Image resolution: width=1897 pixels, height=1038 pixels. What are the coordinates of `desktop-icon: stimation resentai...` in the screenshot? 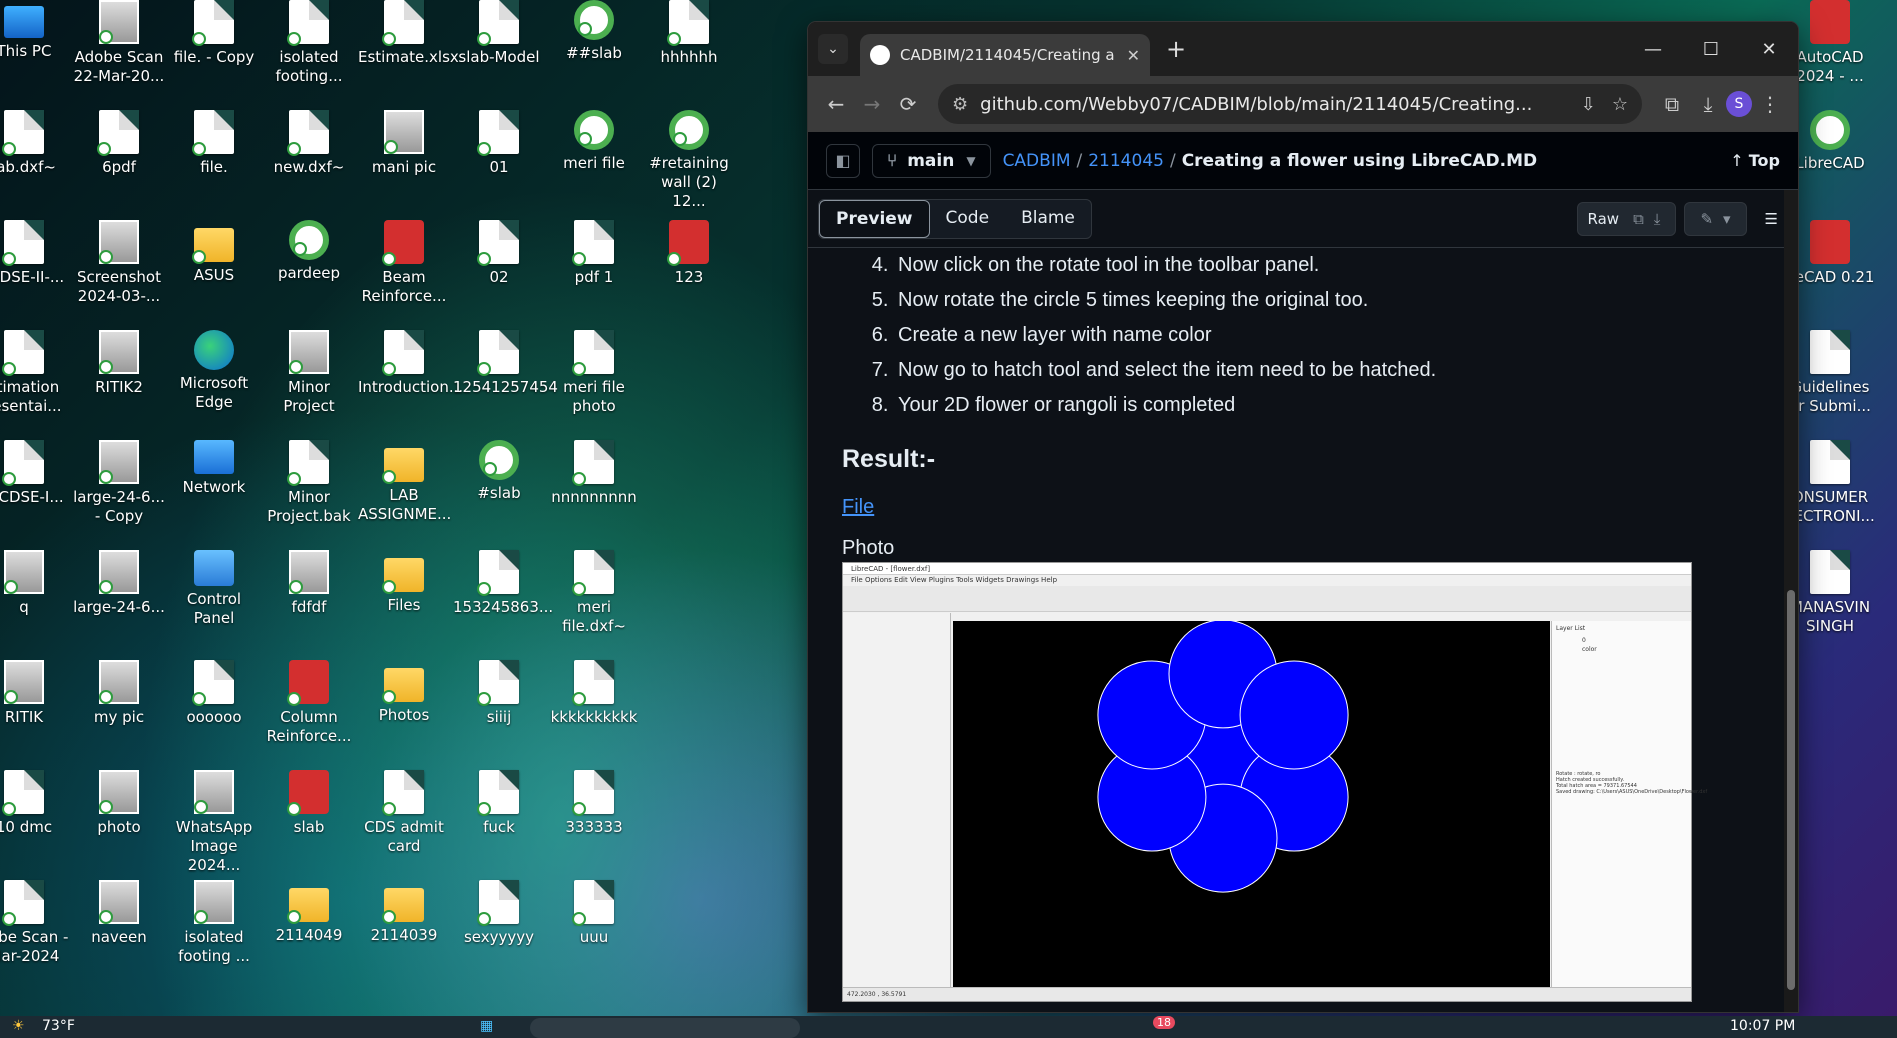 It's located at (35, 373).